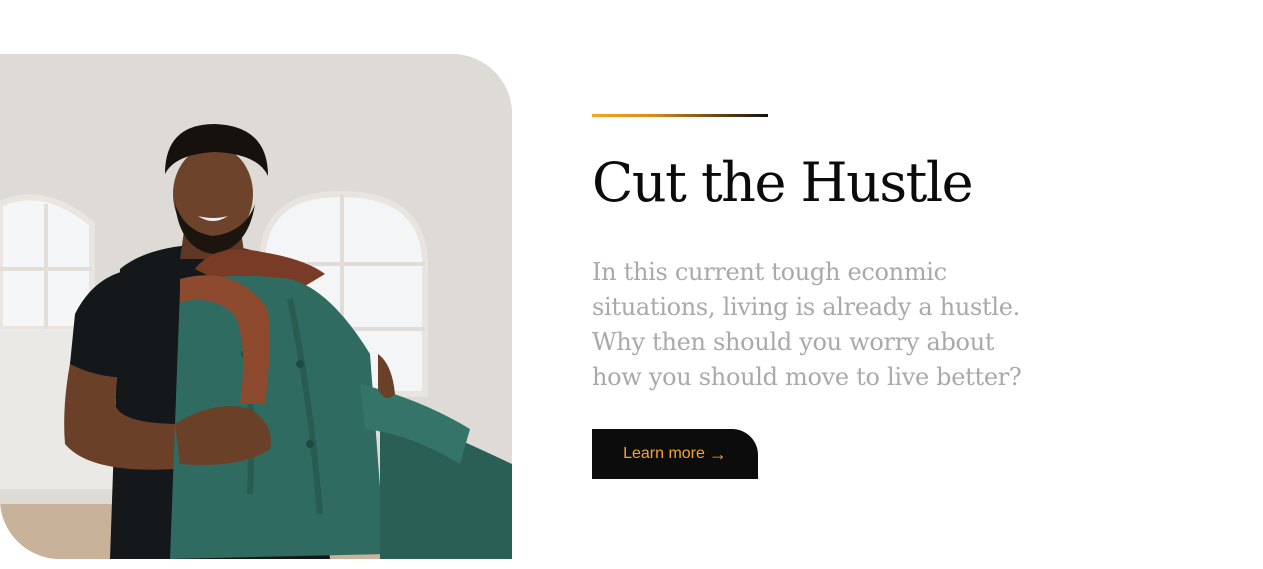 This screenshot has width=1263, height=569. I want to click on hero-title: Cut the Hustle, so click(783, 182).